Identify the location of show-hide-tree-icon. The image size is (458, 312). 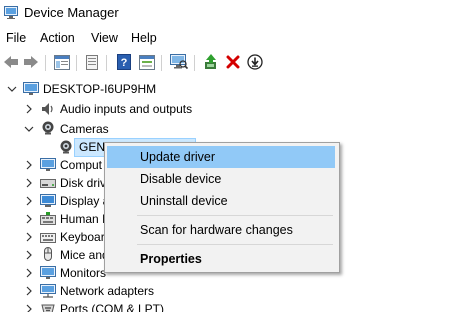
(62, 62).